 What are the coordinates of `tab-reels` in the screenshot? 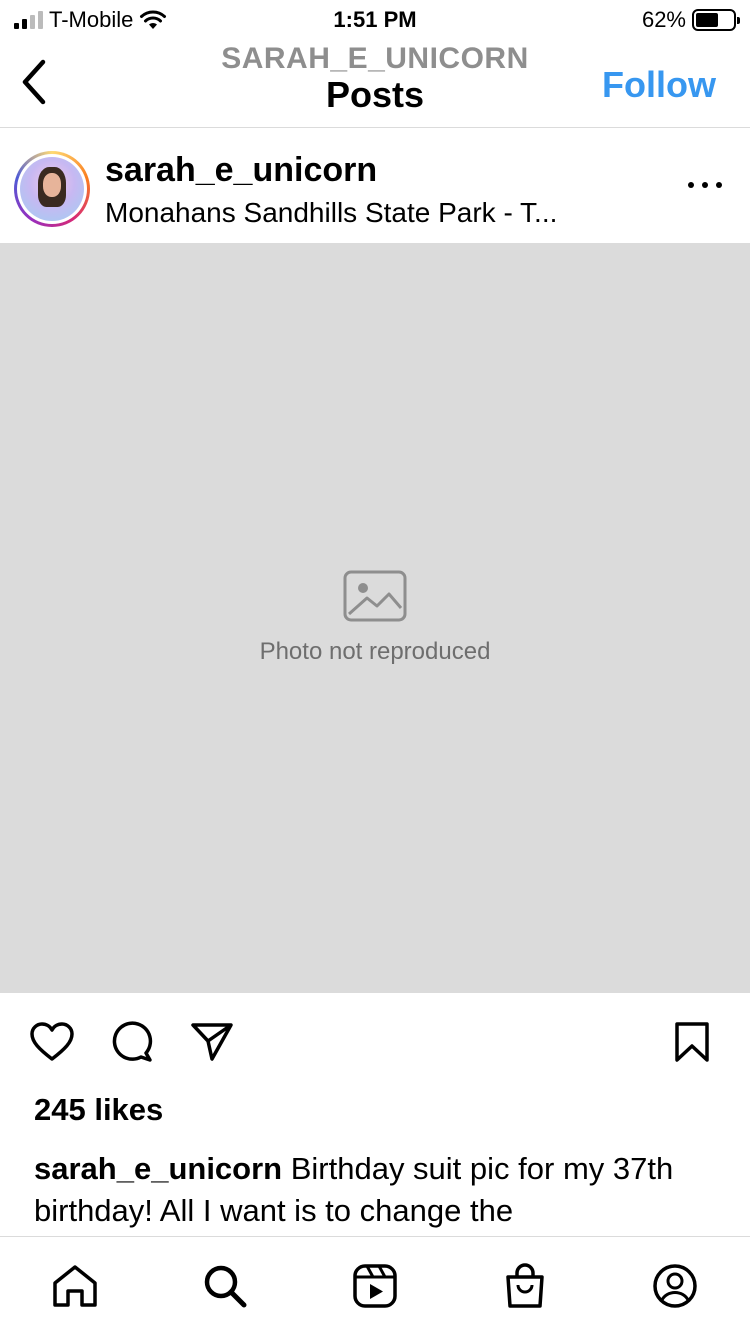 It's located at (375, 1286).